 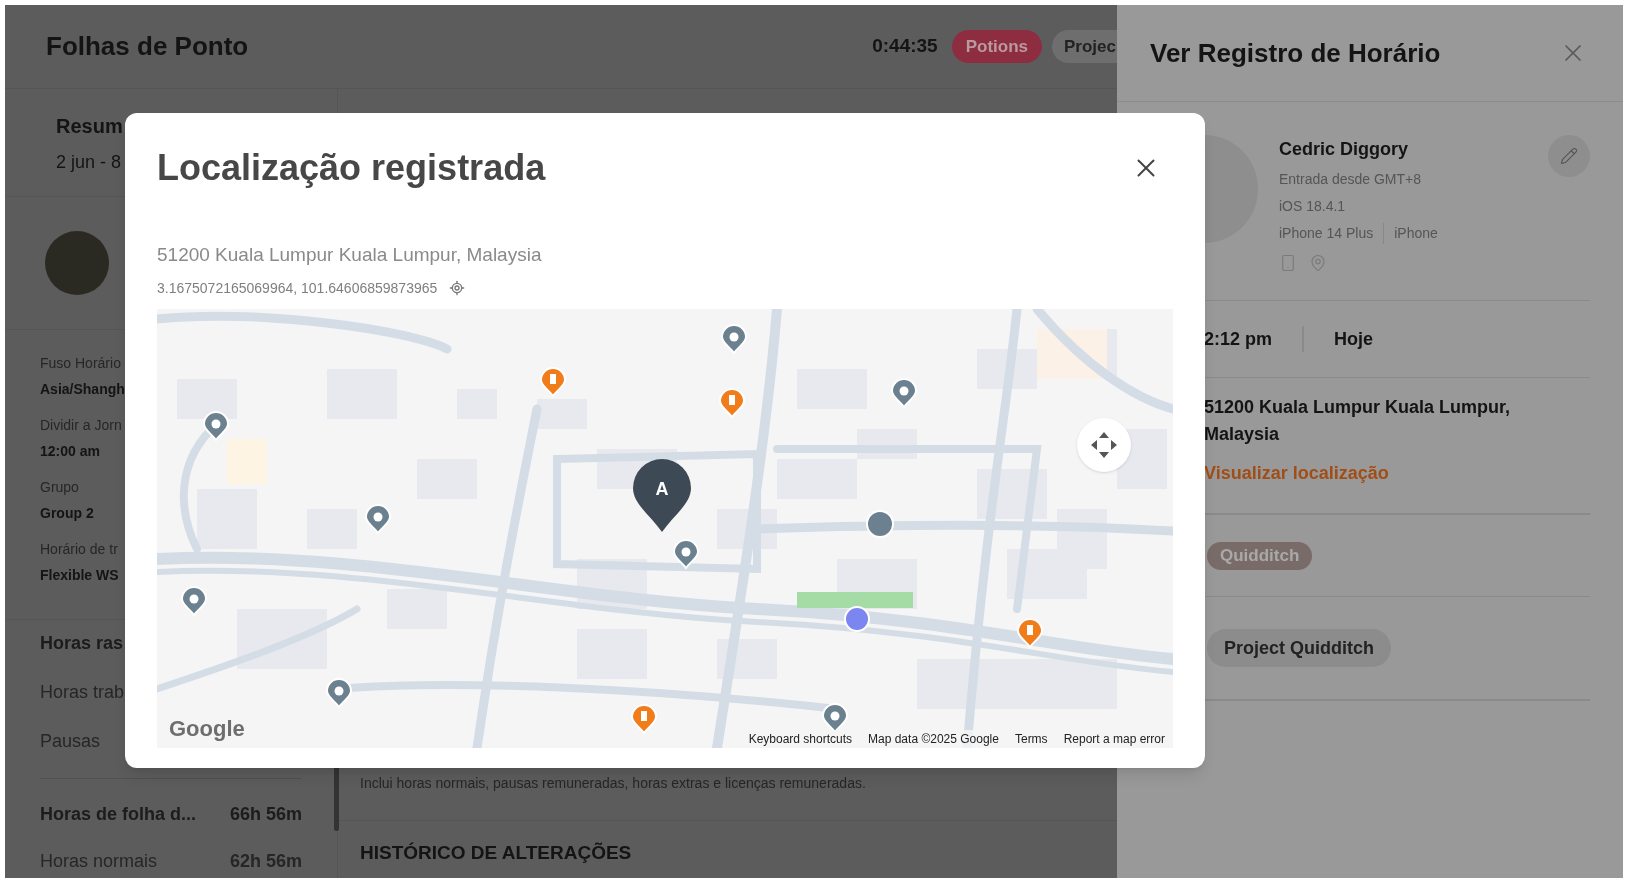 What do you see at coordinates (89, 162) in the screenshot?
I see `summary-date-range: 2 jun - 8` at bounding box center [89, 162].